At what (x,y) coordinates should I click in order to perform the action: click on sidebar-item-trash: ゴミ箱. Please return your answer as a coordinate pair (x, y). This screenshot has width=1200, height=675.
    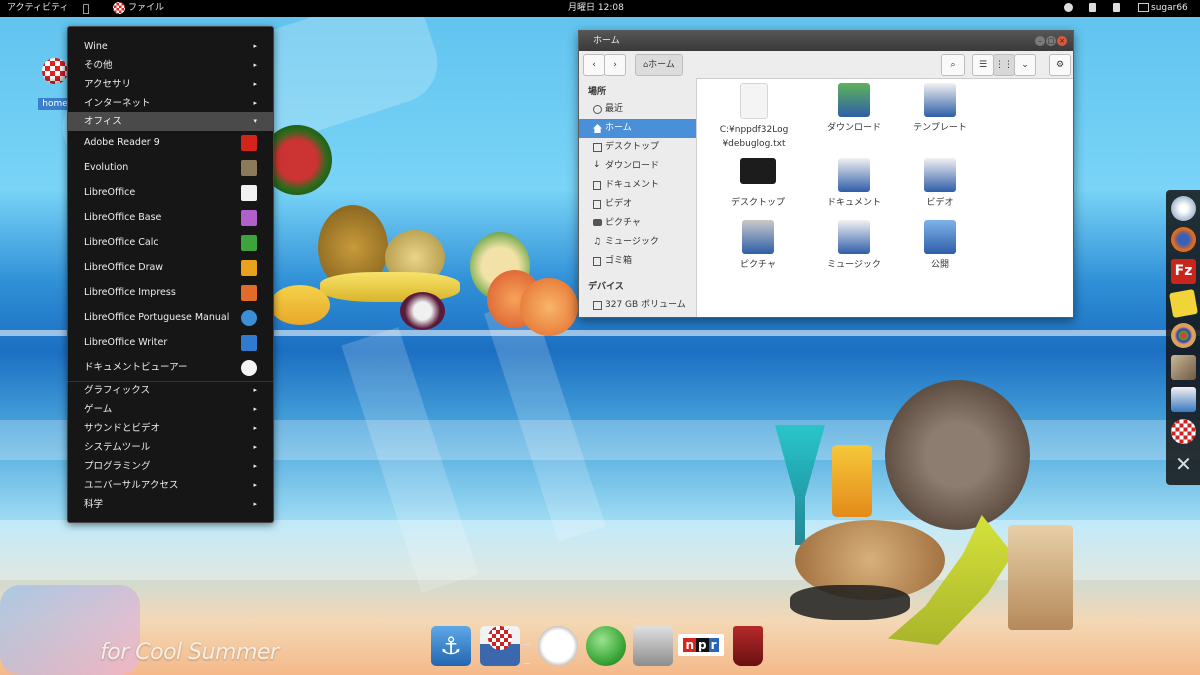
    Looking at the image, I should click on (637, 261).